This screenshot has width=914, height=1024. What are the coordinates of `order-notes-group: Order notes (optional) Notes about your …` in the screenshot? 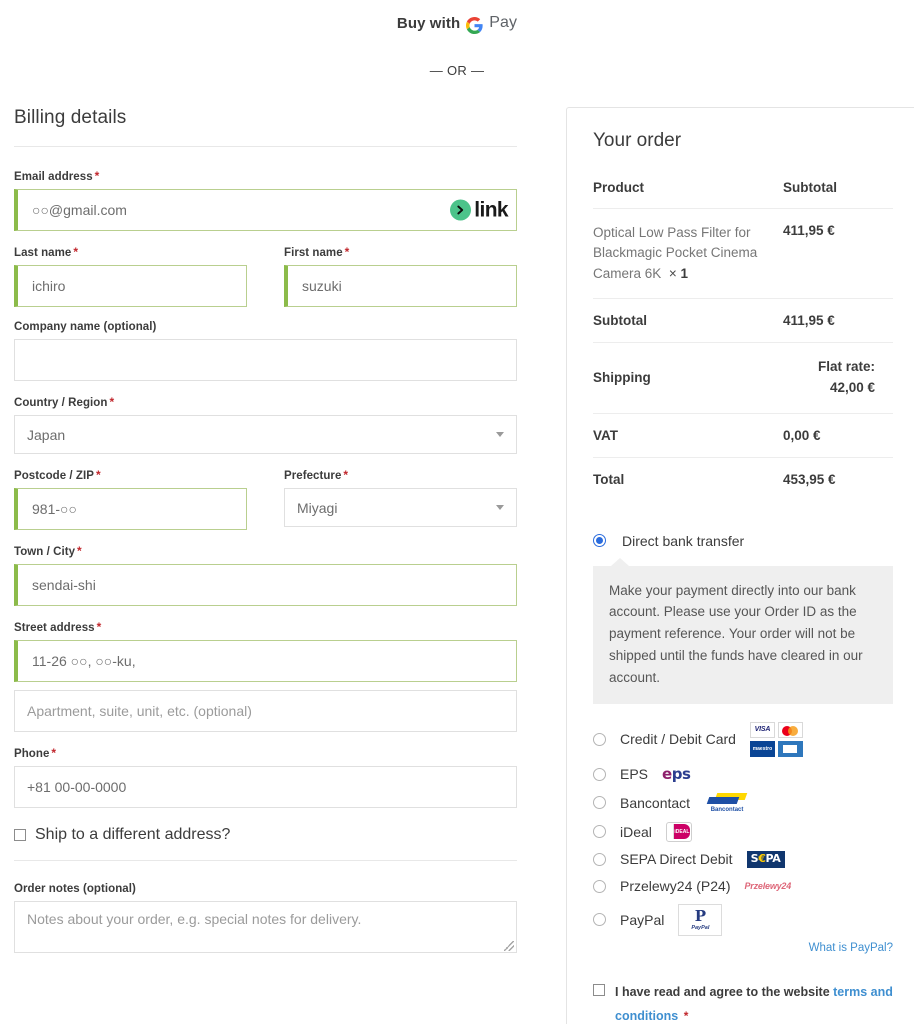 It's located at (265, 918).